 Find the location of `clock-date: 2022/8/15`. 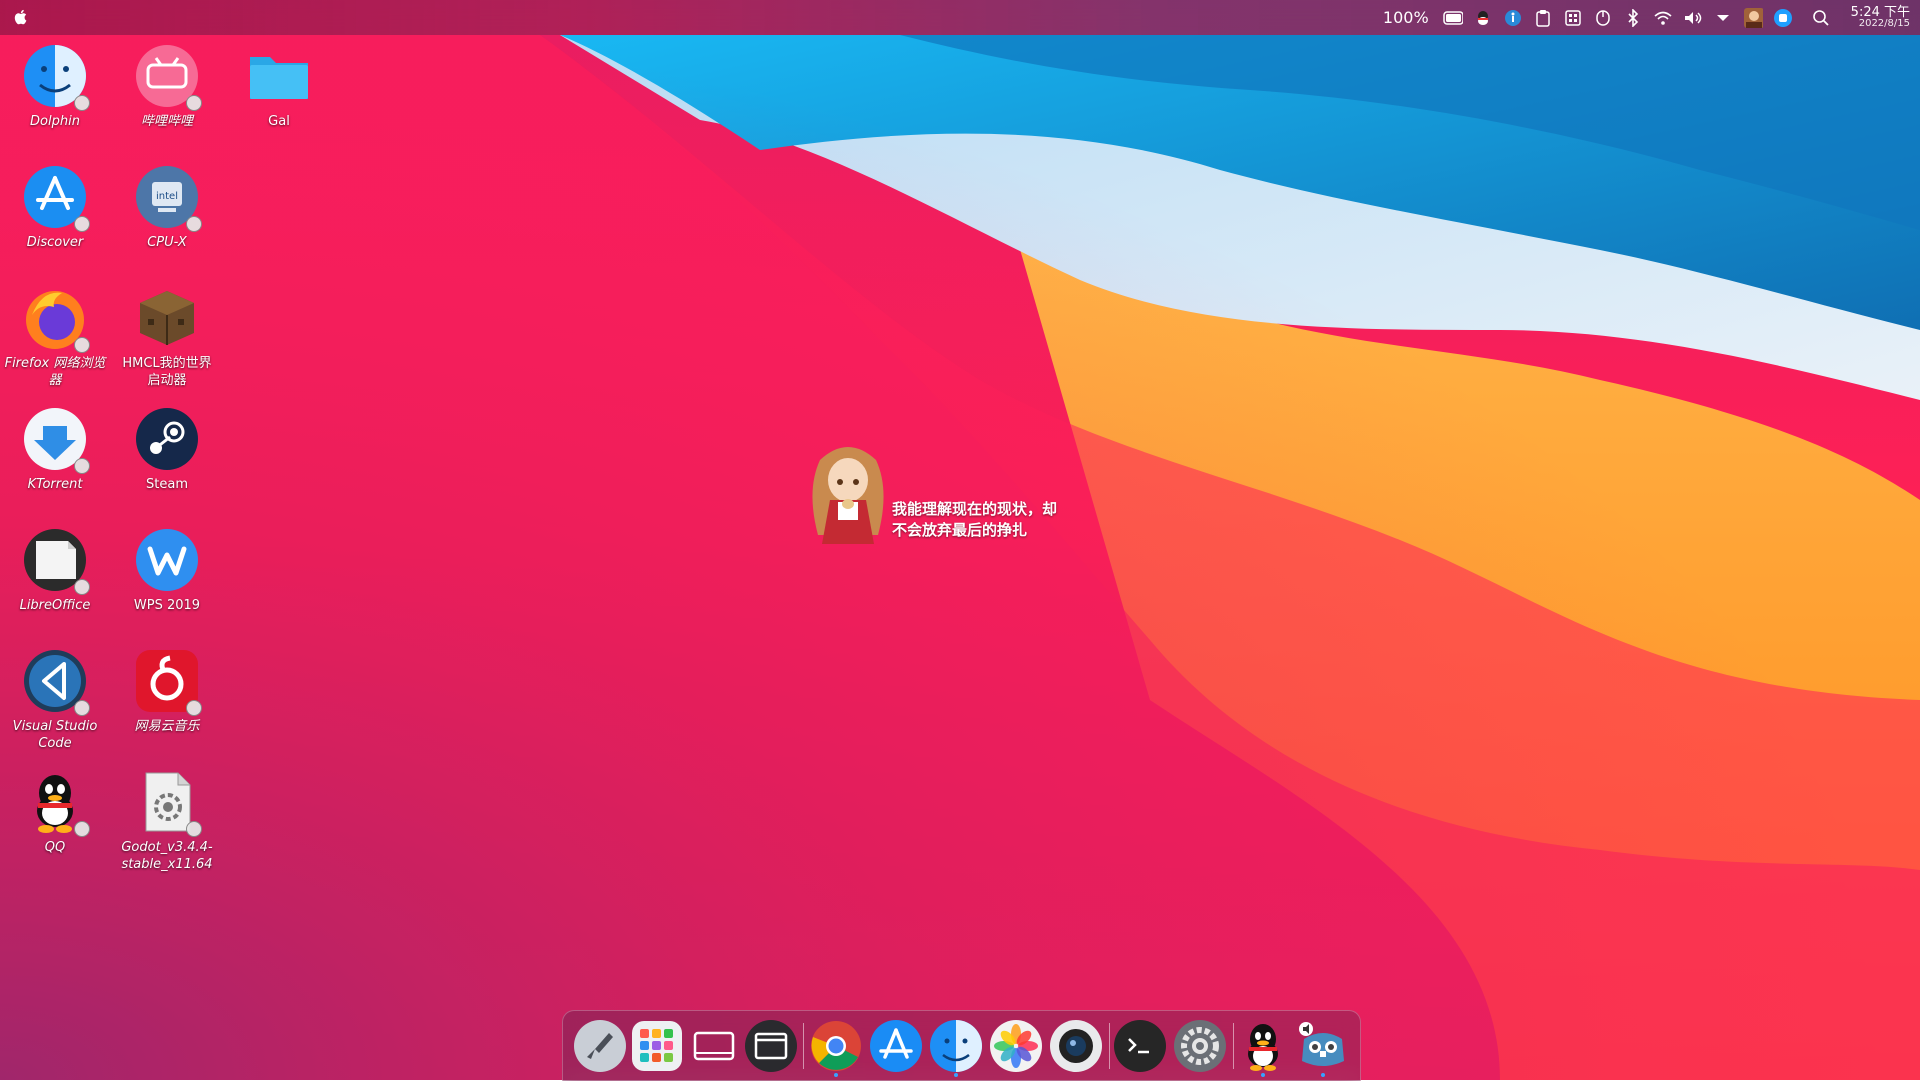

clock-date: 2022/8/15 is located at coordinates (1884, 23).